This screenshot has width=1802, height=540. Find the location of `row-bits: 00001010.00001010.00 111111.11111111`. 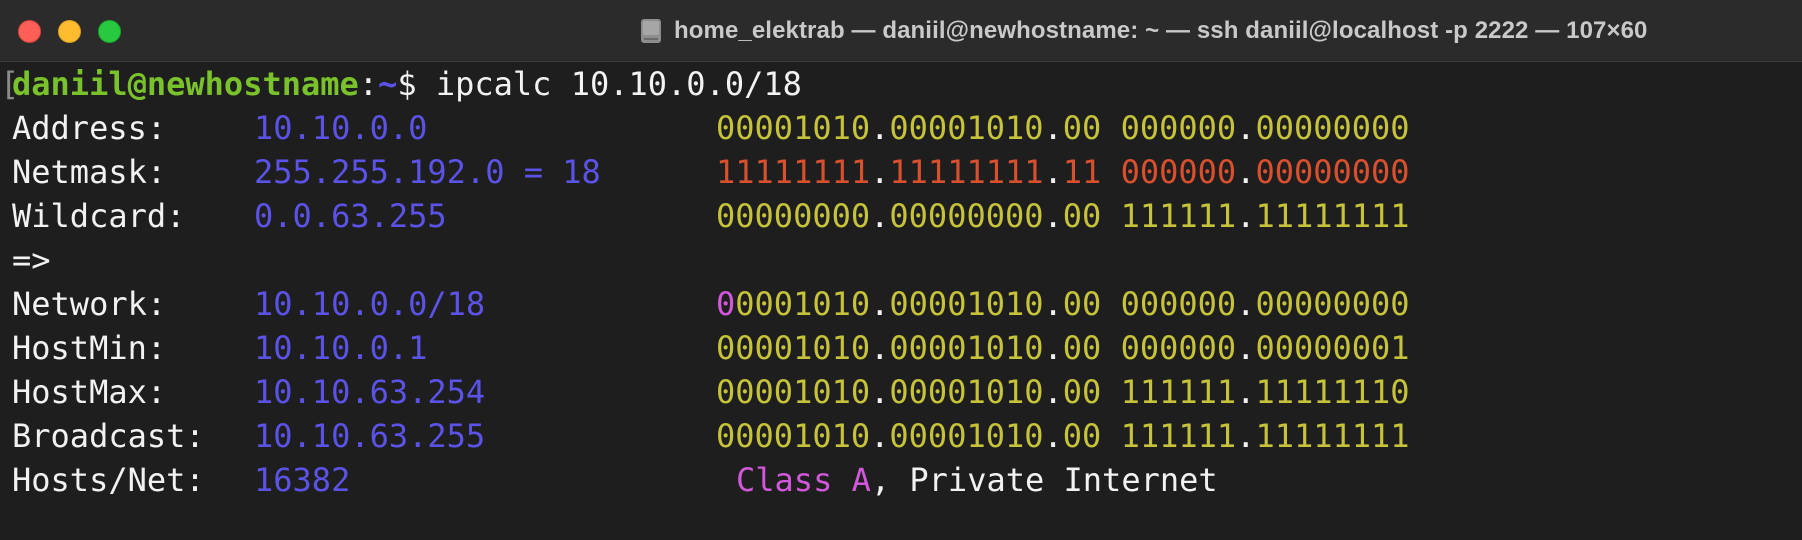

row-bits: 00001010.00001010.00 111111.11111111 is located at coordinates (1063, 436).